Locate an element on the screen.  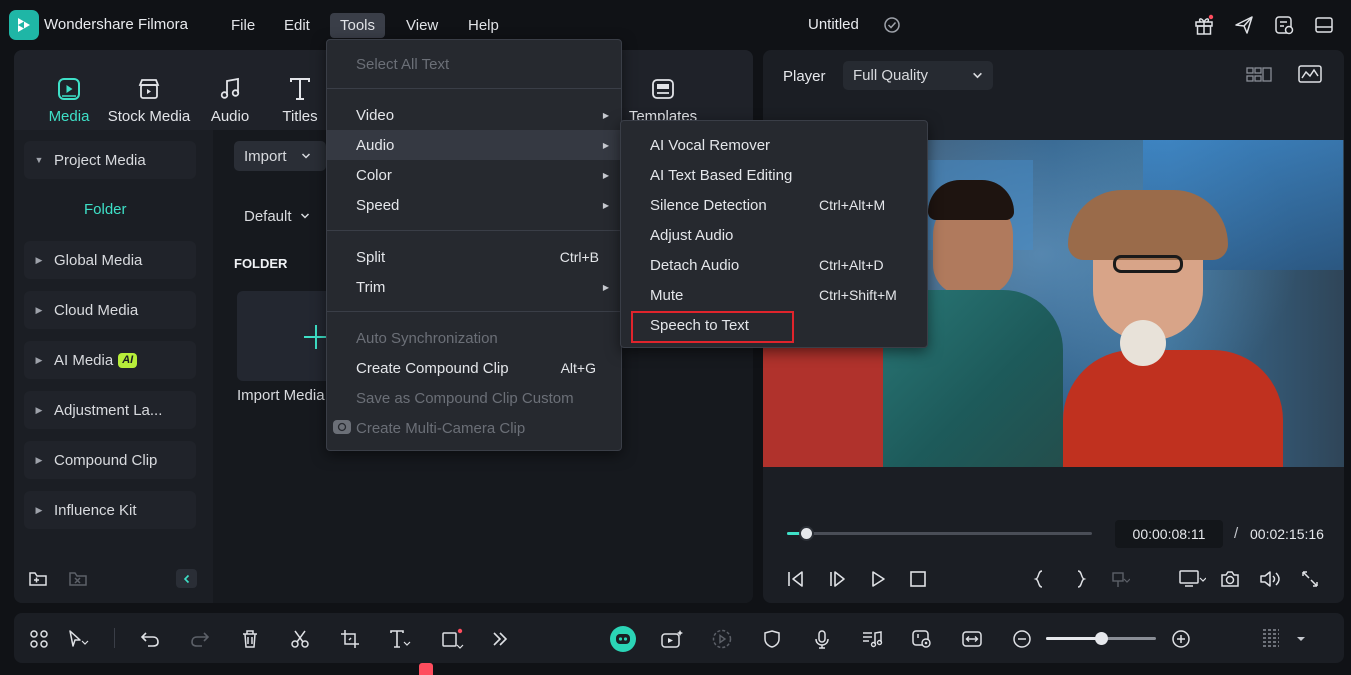
mark-out-icon is located at coordinates (1080, 579).